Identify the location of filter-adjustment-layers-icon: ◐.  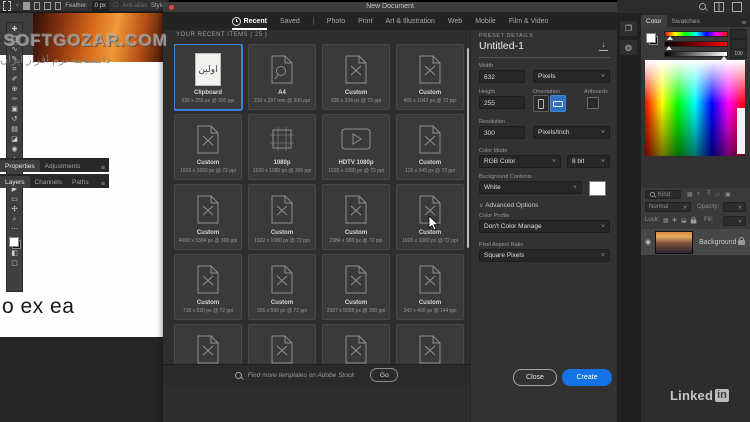
(699, 194).